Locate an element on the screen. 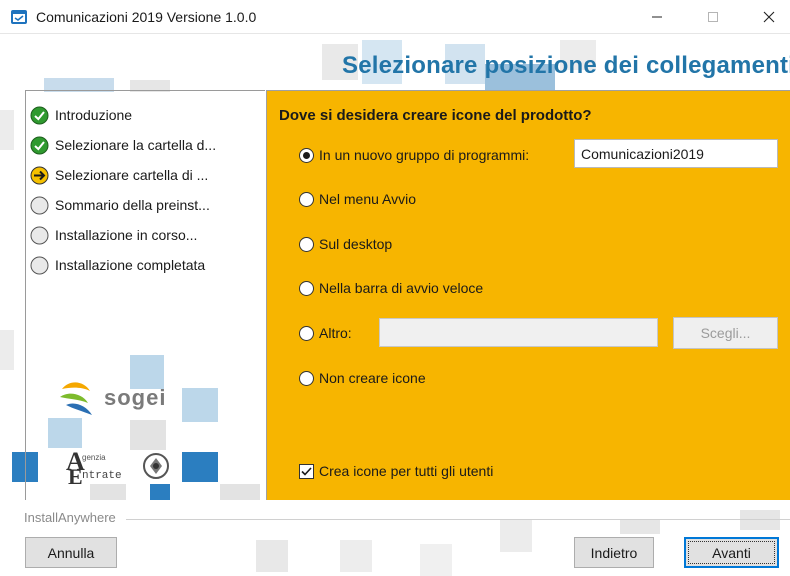  option-desktop: Sul desktop is located at coordinates (345, 244).